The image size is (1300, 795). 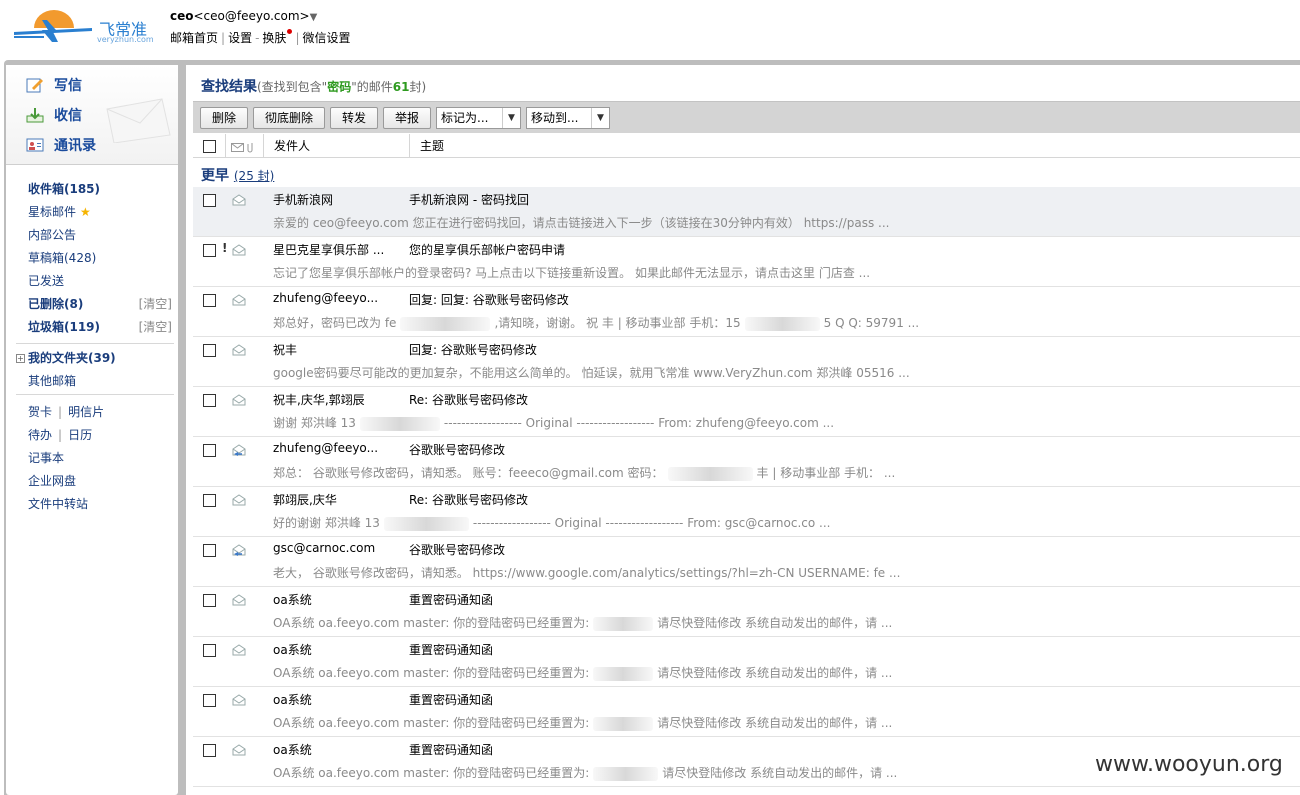 What do you see at coordinates (87, 26) in the screenshot?
I see `logo: 飞常准 veryzhun.com` at bounding box center [87, 26].